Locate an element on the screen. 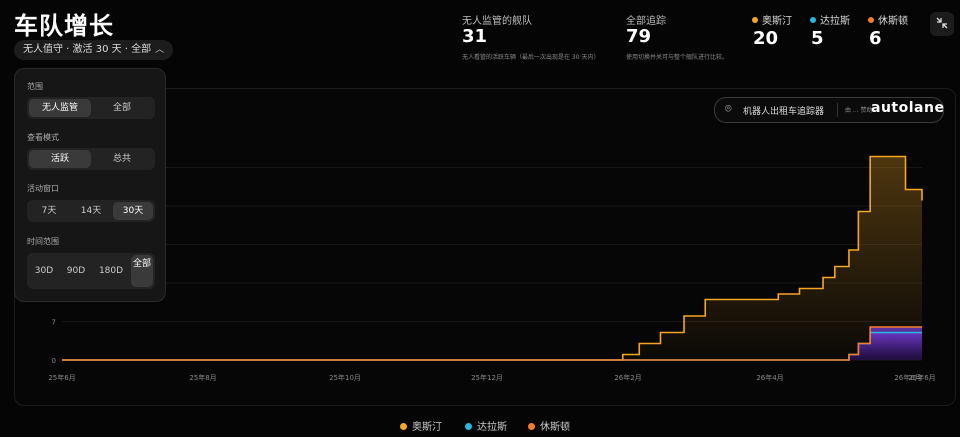 This screenshot has height=437, width=960. legend-item-dallas: 达拉斯 is located at coordinates (486, 425).